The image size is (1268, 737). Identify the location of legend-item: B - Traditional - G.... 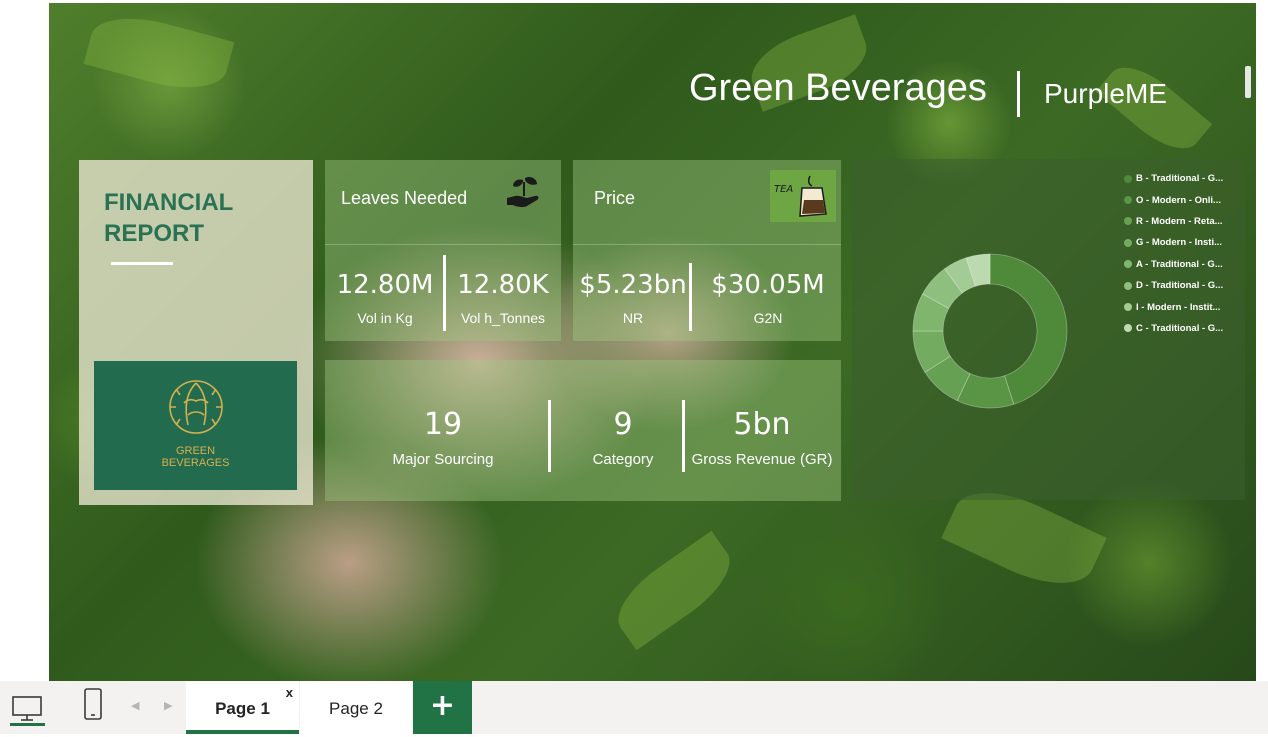
(1184, 178).